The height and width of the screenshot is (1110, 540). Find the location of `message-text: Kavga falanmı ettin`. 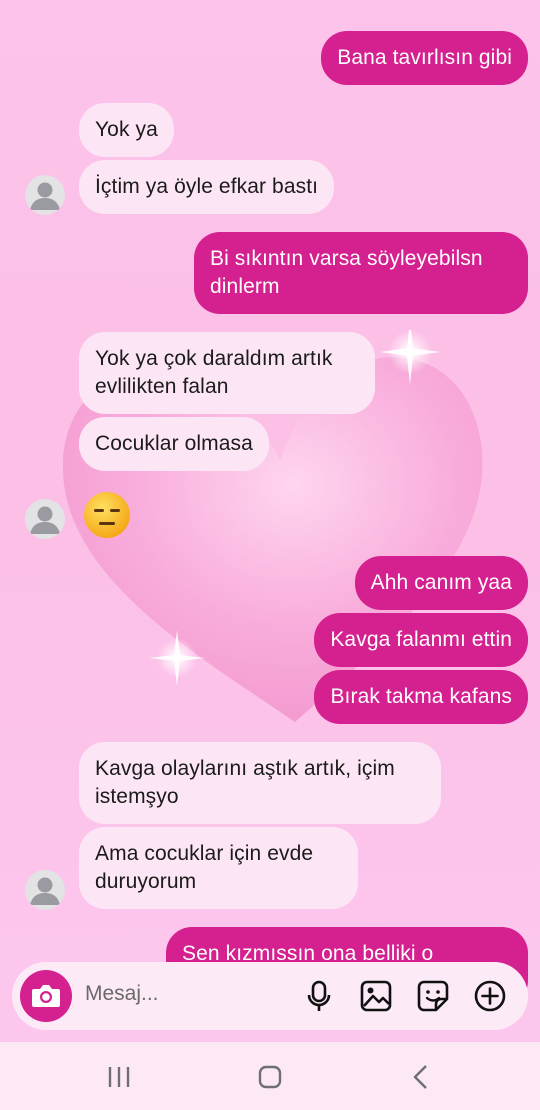

message-text: Kavga falanmı ettin is located at coordinates (421, 639).